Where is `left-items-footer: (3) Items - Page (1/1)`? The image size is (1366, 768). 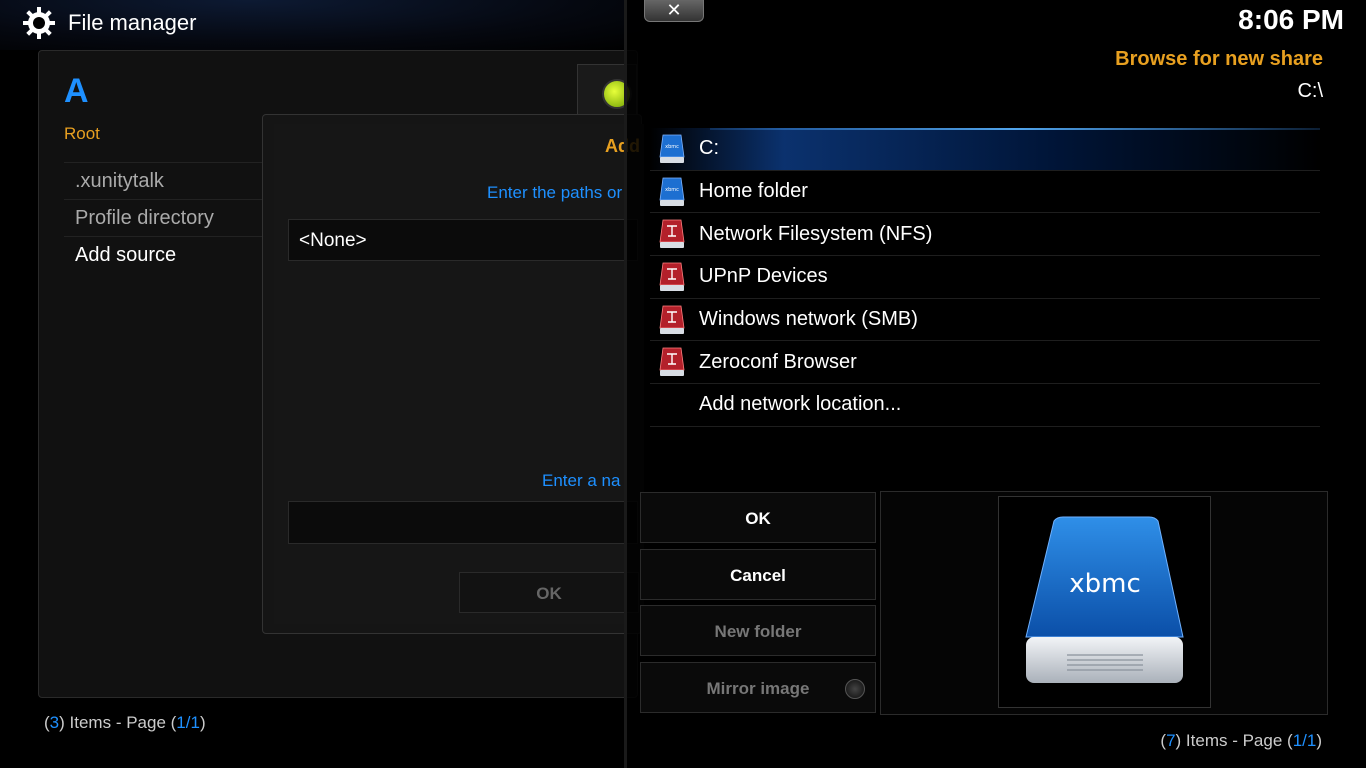 left-items-footer: (3) Items - Page (1/1) is located at coordinates (125, 722).